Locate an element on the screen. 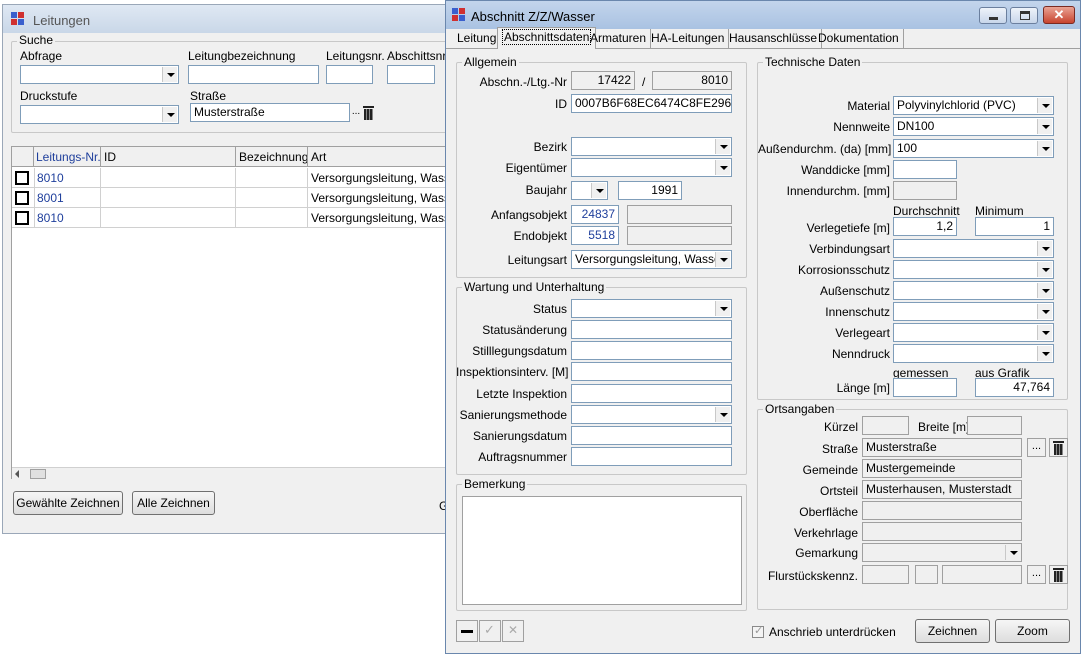  korrosionsschutz-select is located at coordinates (973, 269).